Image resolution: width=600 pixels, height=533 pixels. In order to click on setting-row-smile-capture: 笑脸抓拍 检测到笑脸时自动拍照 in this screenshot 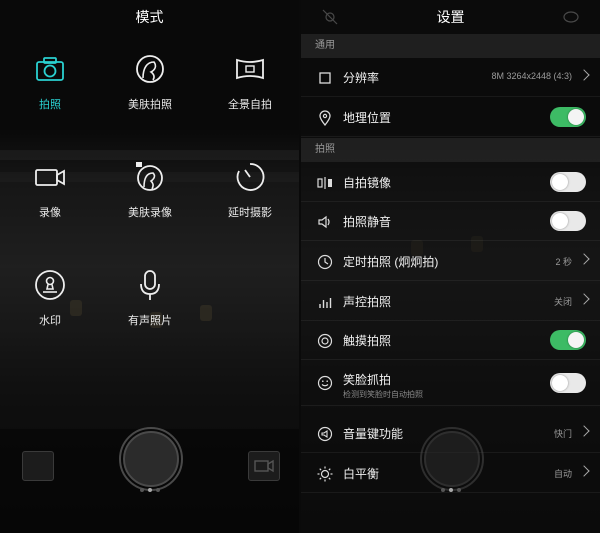, I will do `click(450, 383)`.